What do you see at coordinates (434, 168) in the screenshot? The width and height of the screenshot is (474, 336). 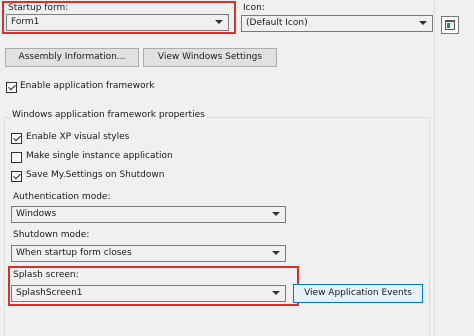 I see `panel-divider` at bounding box center [434, 168].